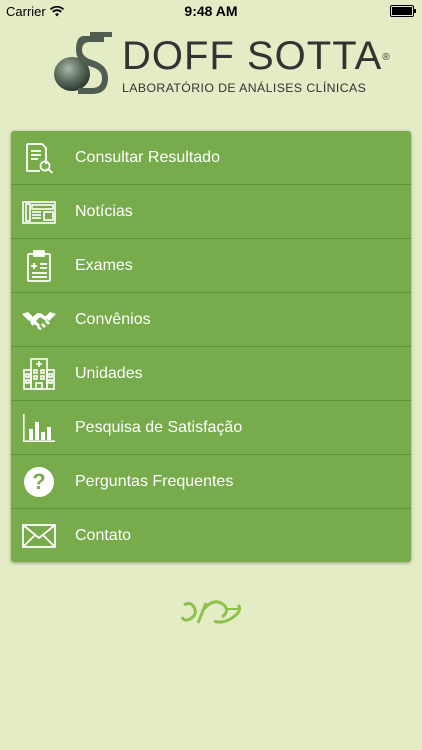 The height and width of the screenshot is (750, 422). Describe the element at coordinates (103, 535) in the screenshot. I see `menu-item-label: Contato` at that location.